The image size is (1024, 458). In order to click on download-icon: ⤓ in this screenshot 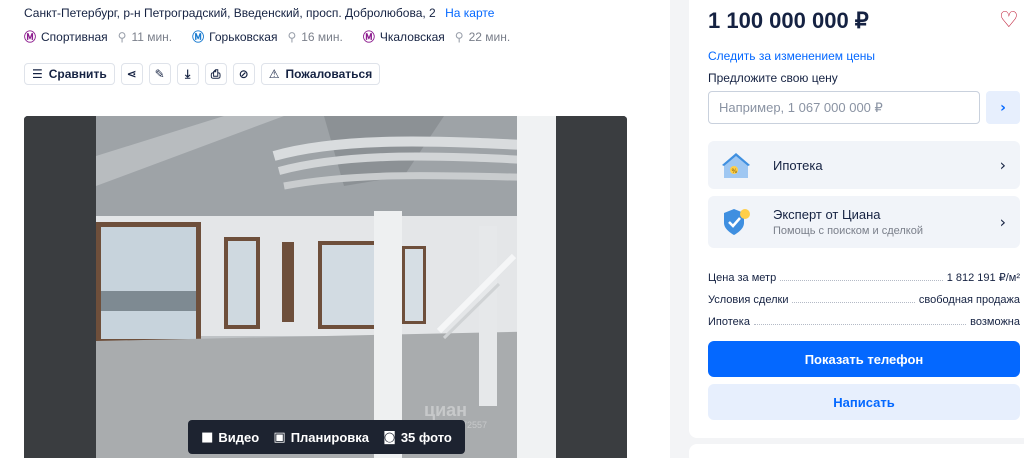, I will do `click(188, 73)`.